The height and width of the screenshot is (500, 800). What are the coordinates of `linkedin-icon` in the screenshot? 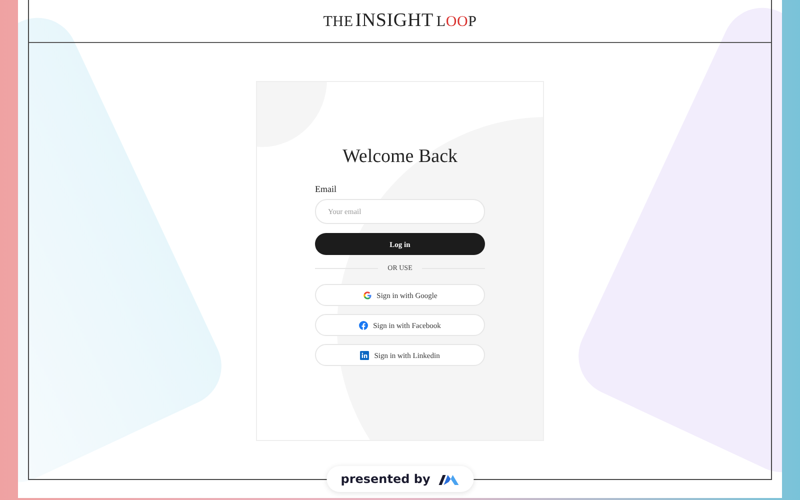 It's located at (365, 355).